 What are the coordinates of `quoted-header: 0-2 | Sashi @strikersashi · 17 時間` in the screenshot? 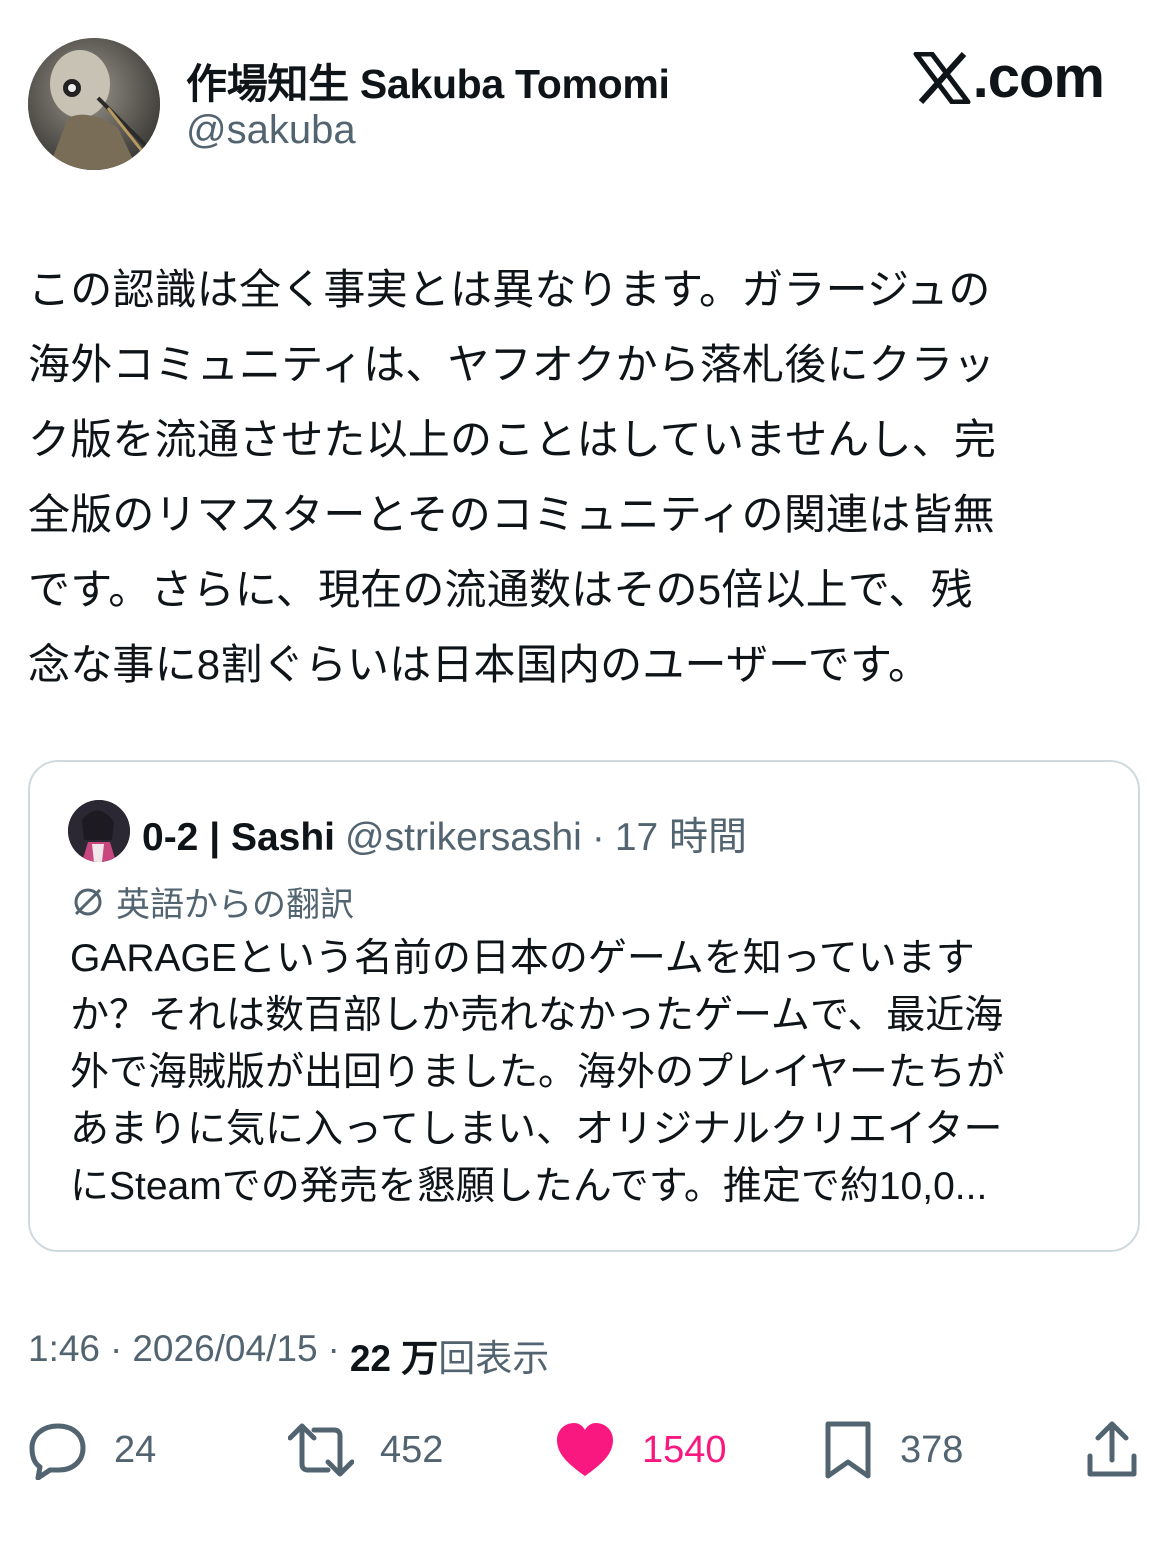 It's located at (444, 834).